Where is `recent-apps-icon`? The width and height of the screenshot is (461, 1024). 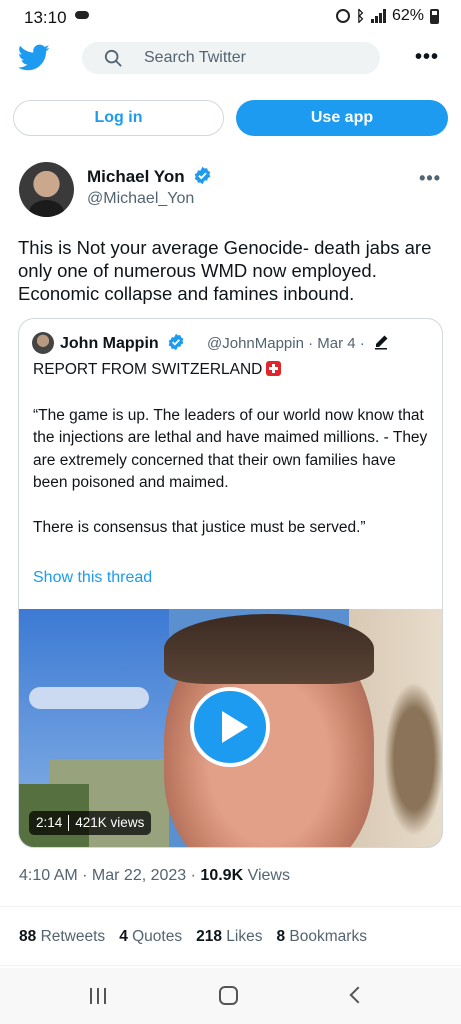
recent-apps-icon is located at coordinates (98, 996).